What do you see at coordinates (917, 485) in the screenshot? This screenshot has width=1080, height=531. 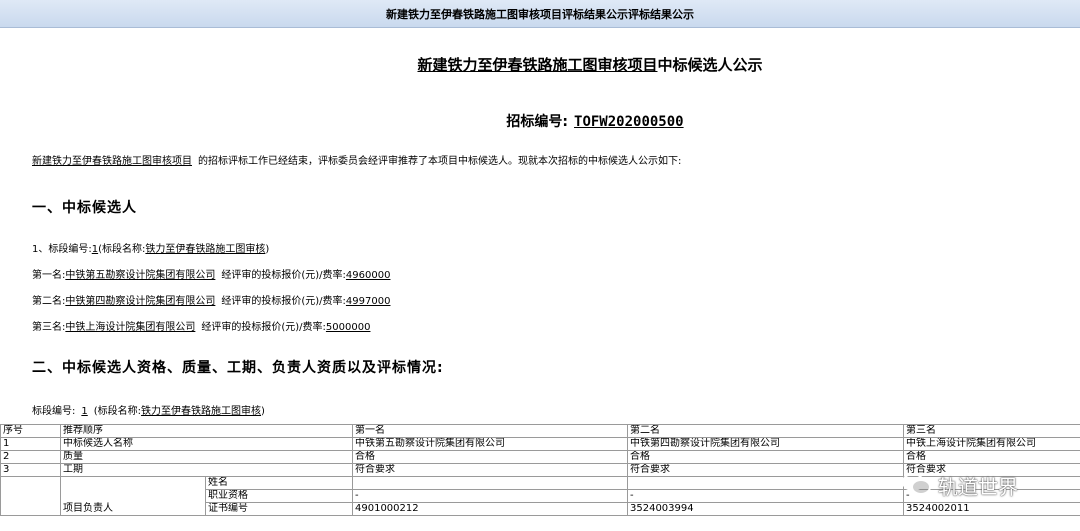 I see `wechat-icon` at bounding box center [917, 485].